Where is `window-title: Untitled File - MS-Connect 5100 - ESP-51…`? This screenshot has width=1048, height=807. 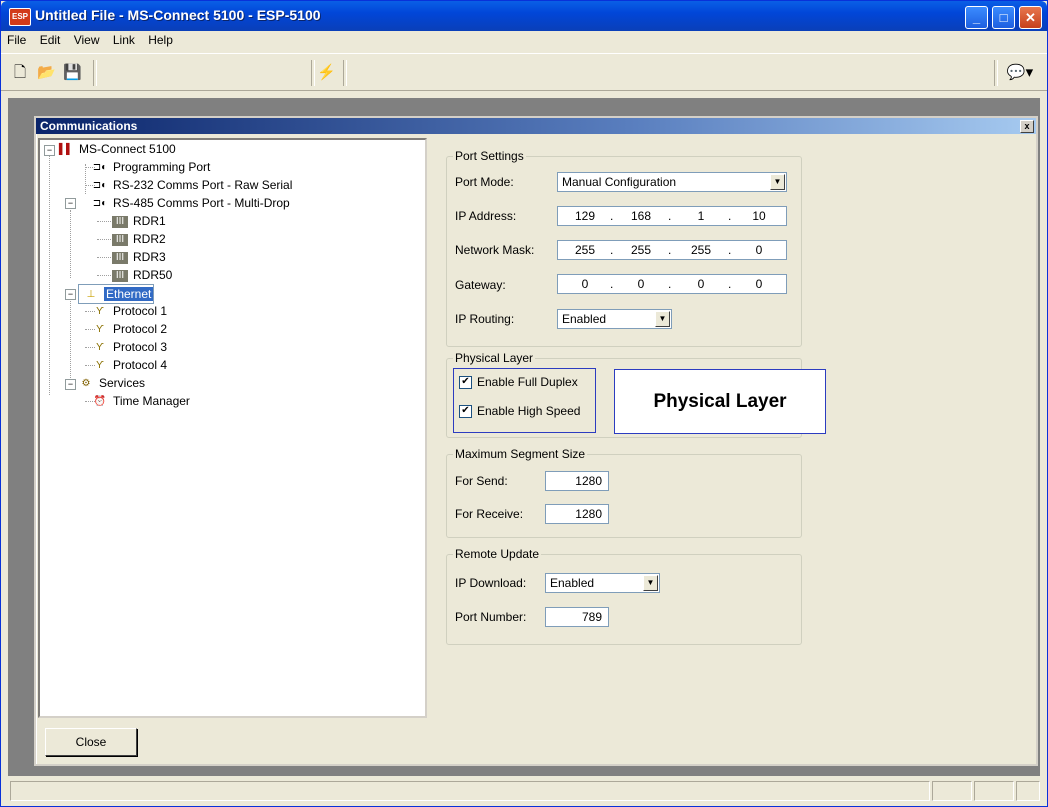 window-title: Untitled File - MS-Connect 5100 - ESP-51… is located at coordinates (178, 15).